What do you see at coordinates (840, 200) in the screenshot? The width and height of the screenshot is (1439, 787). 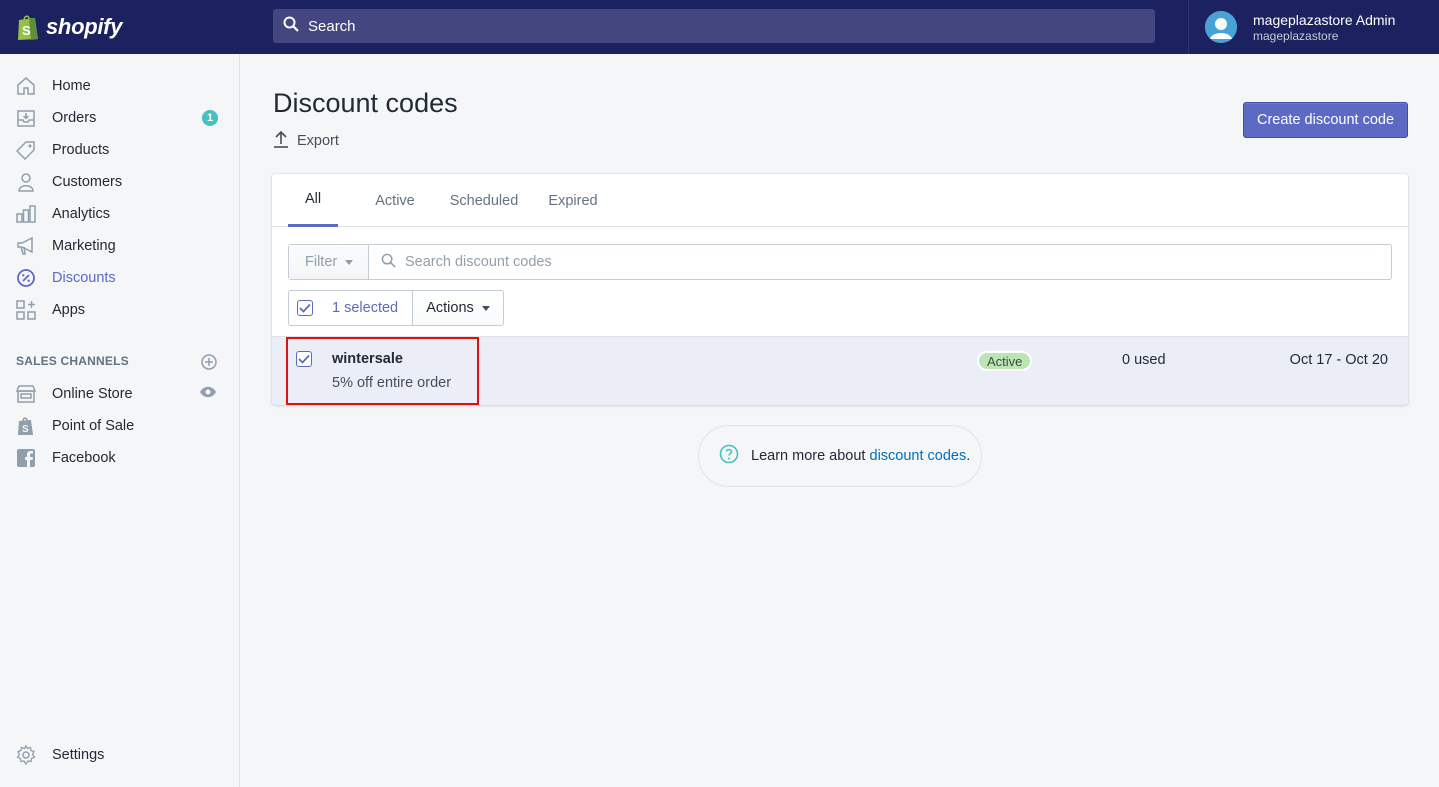 I see `tab-bar: All Active Scheduled Expired` at bounding box center [840, 200].